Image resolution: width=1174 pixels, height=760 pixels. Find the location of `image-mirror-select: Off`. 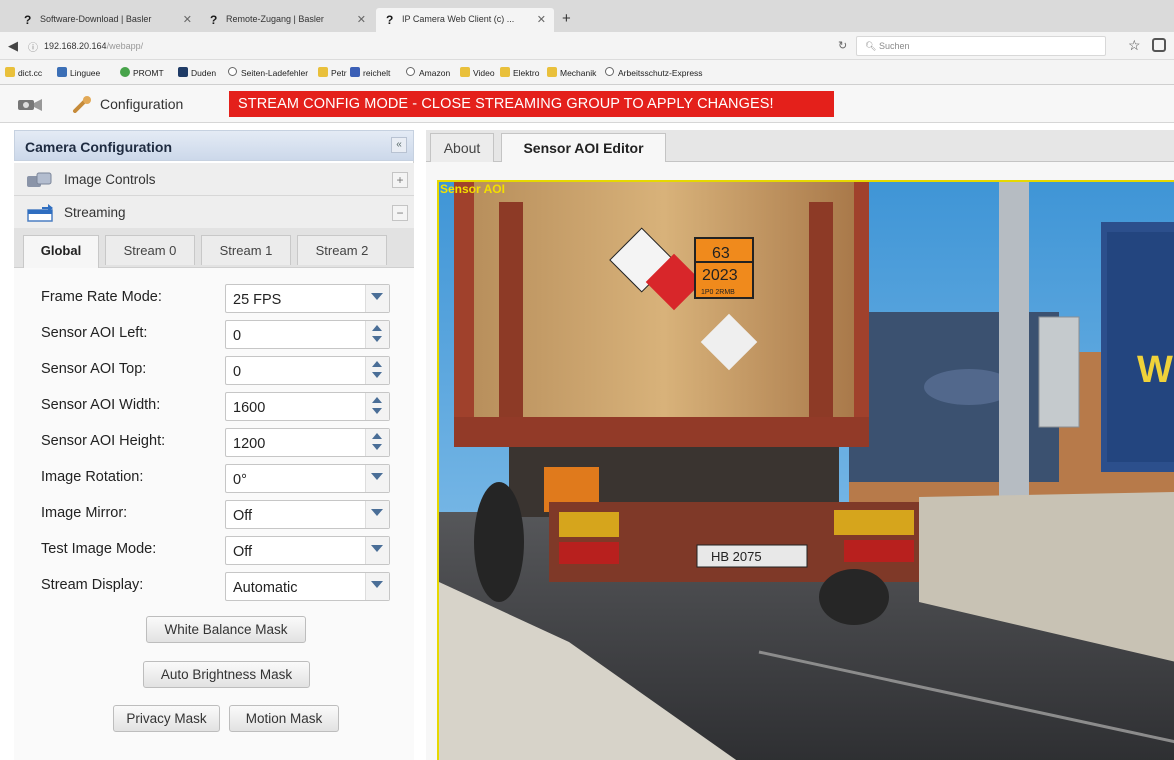

image-mirror-select: Off is located at coordinates (307, 514).